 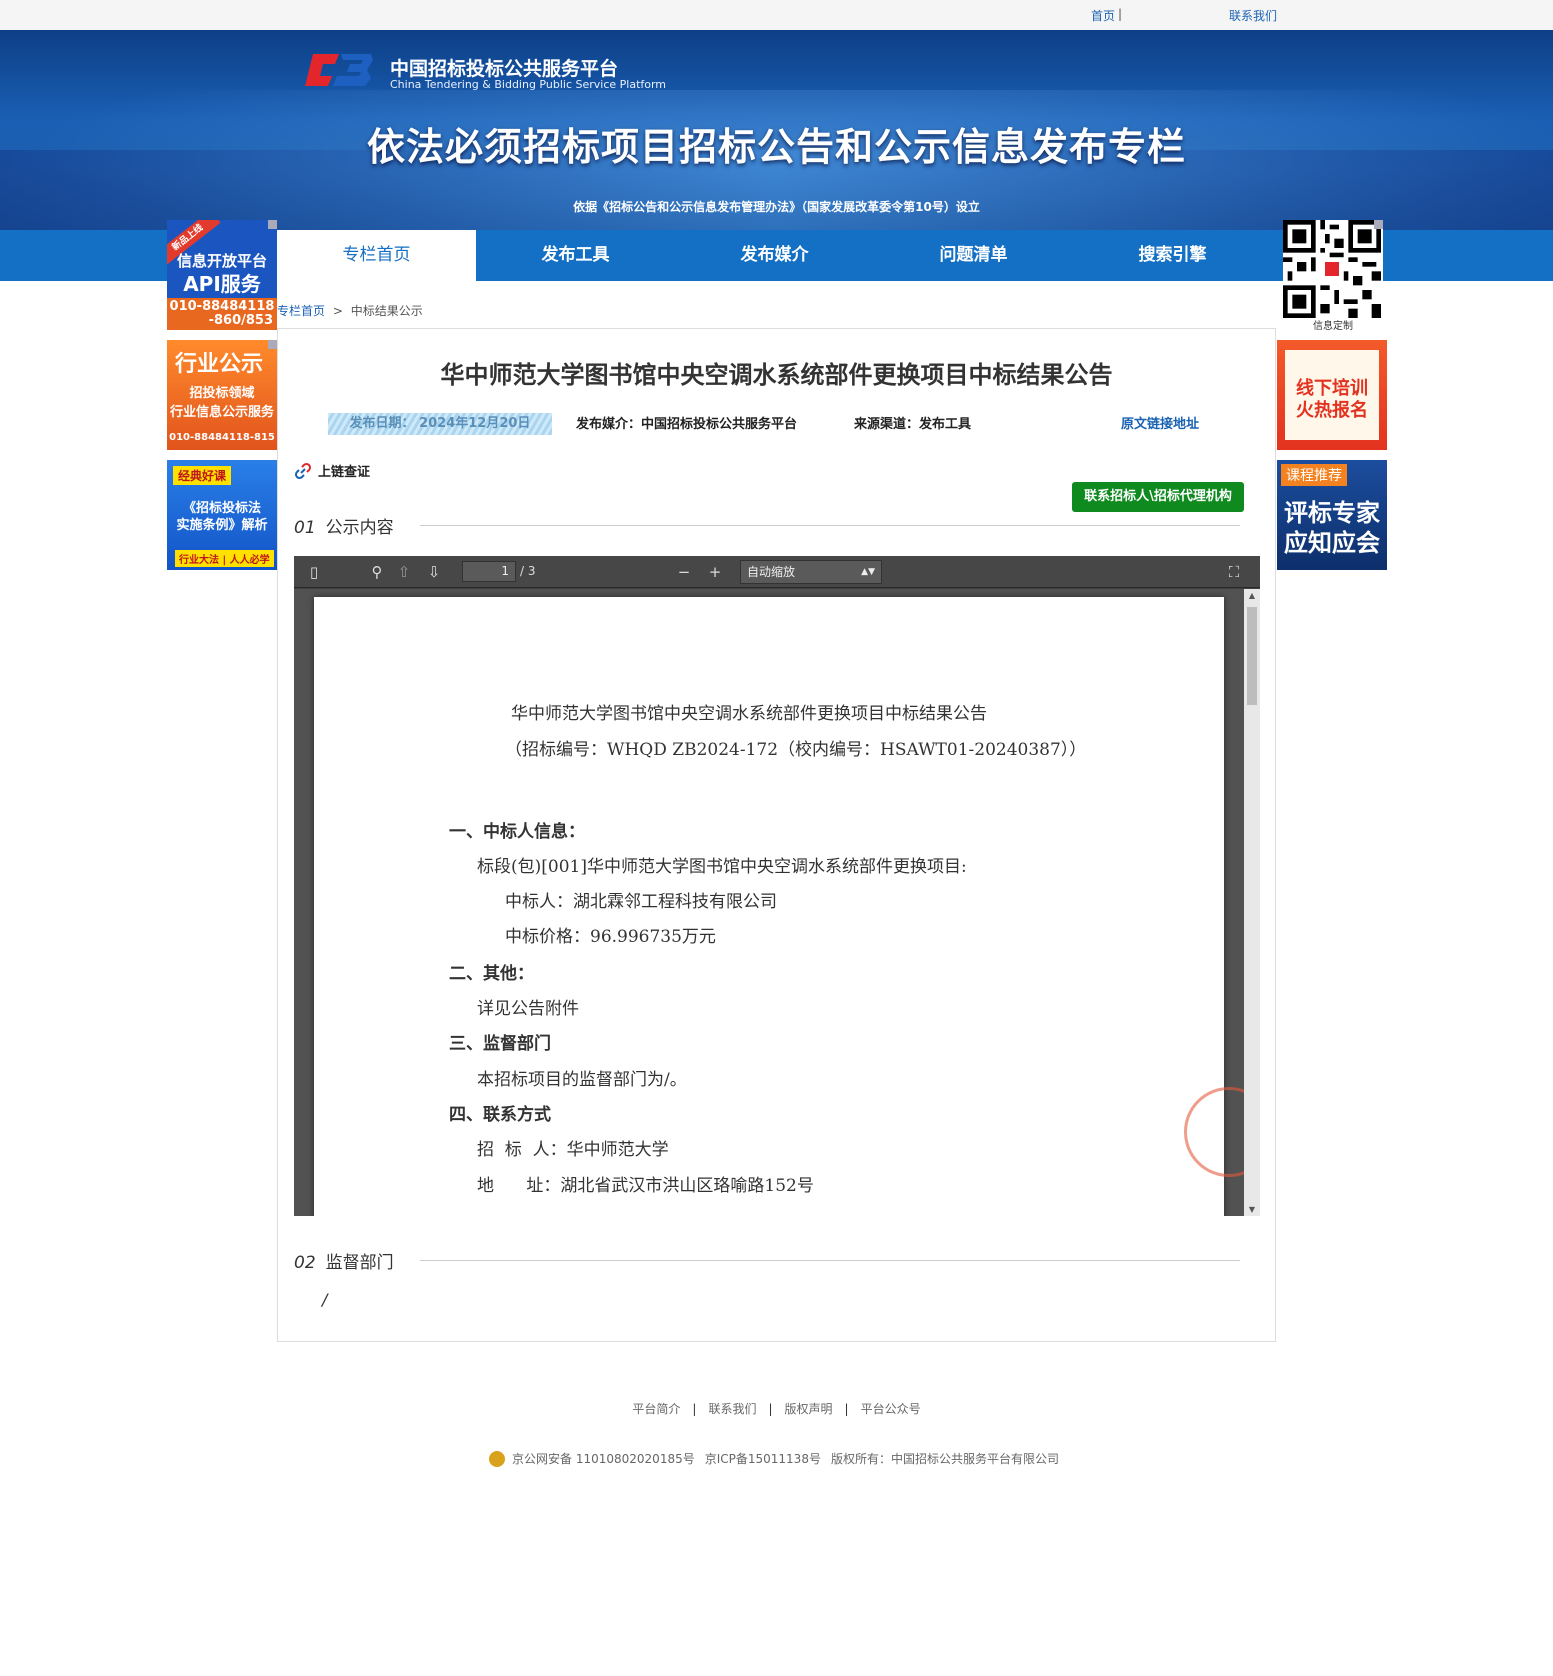 What do you see at coordinates (1332, 388) in the screenshot?
I see `ad-training-line1: 线下培训` at bounding box center [1332, 388].